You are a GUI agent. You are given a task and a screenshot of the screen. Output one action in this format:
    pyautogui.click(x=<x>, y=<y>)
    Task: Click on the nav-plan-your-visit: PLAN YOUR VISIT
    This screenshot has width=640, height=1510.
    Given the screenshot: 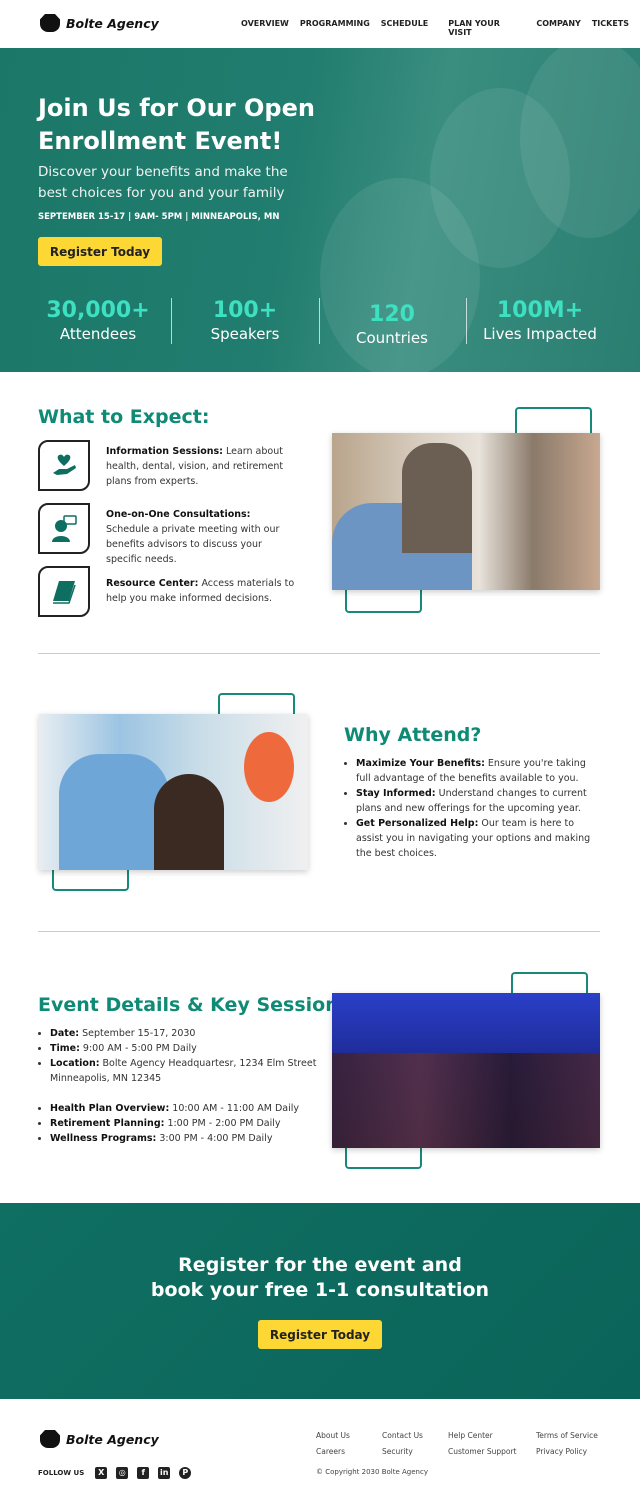 What is the action you would take?
    pyautogui.click(x=484, y=28)
    